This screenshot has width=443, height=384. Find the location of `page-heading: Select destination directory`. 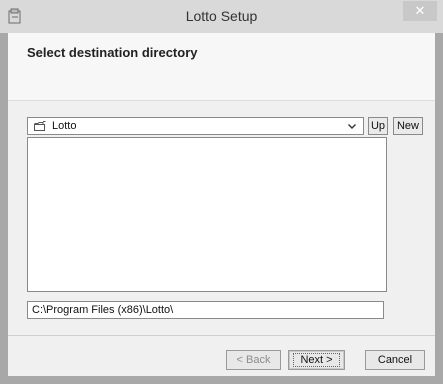

page-heading: Select destination directory is located at coordinates (112, 52).